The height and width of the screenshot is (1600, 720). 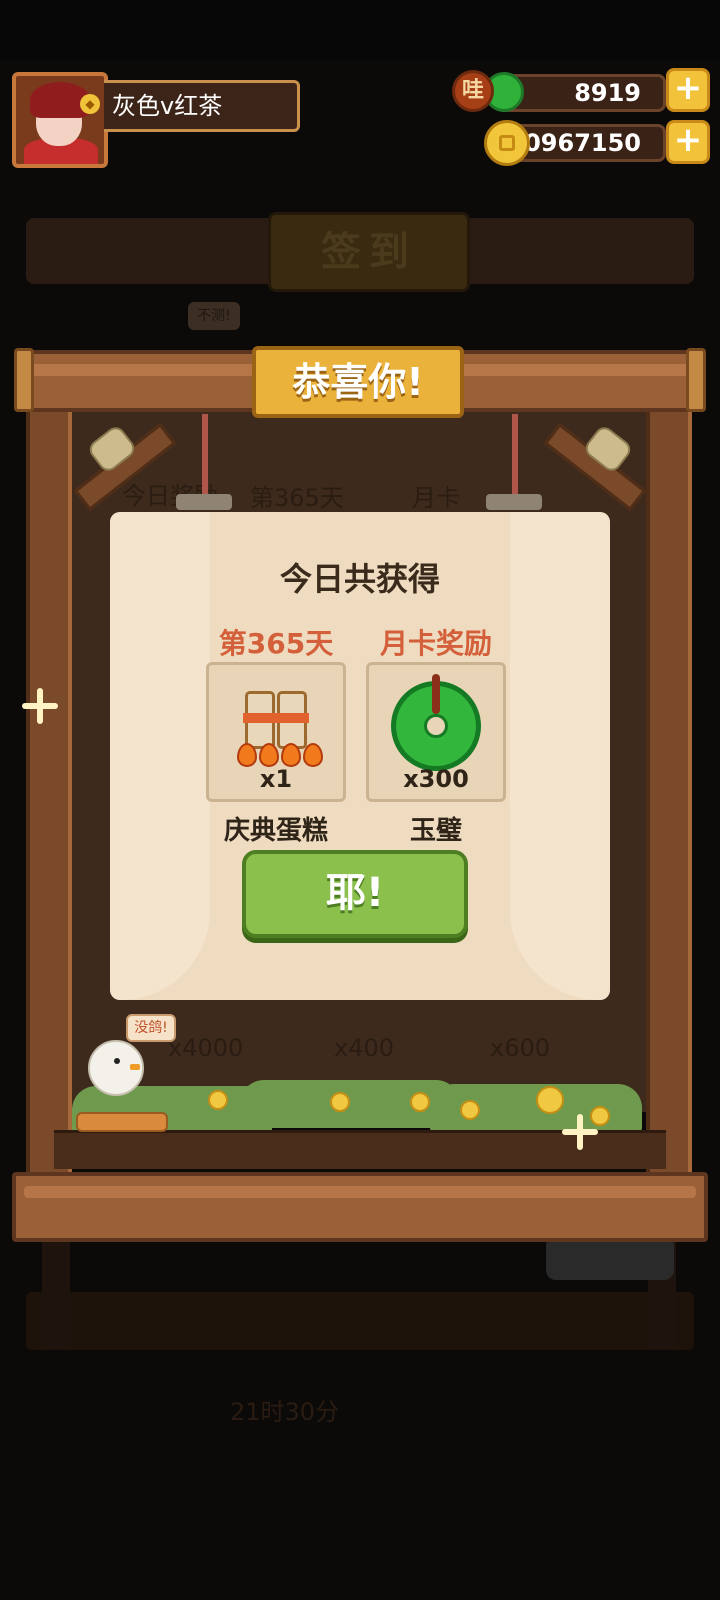 What do you see at coordinates (473, 91) in the screenshot?
I see `wa-badge-icon: 哇` at bounding box center [473, 91].